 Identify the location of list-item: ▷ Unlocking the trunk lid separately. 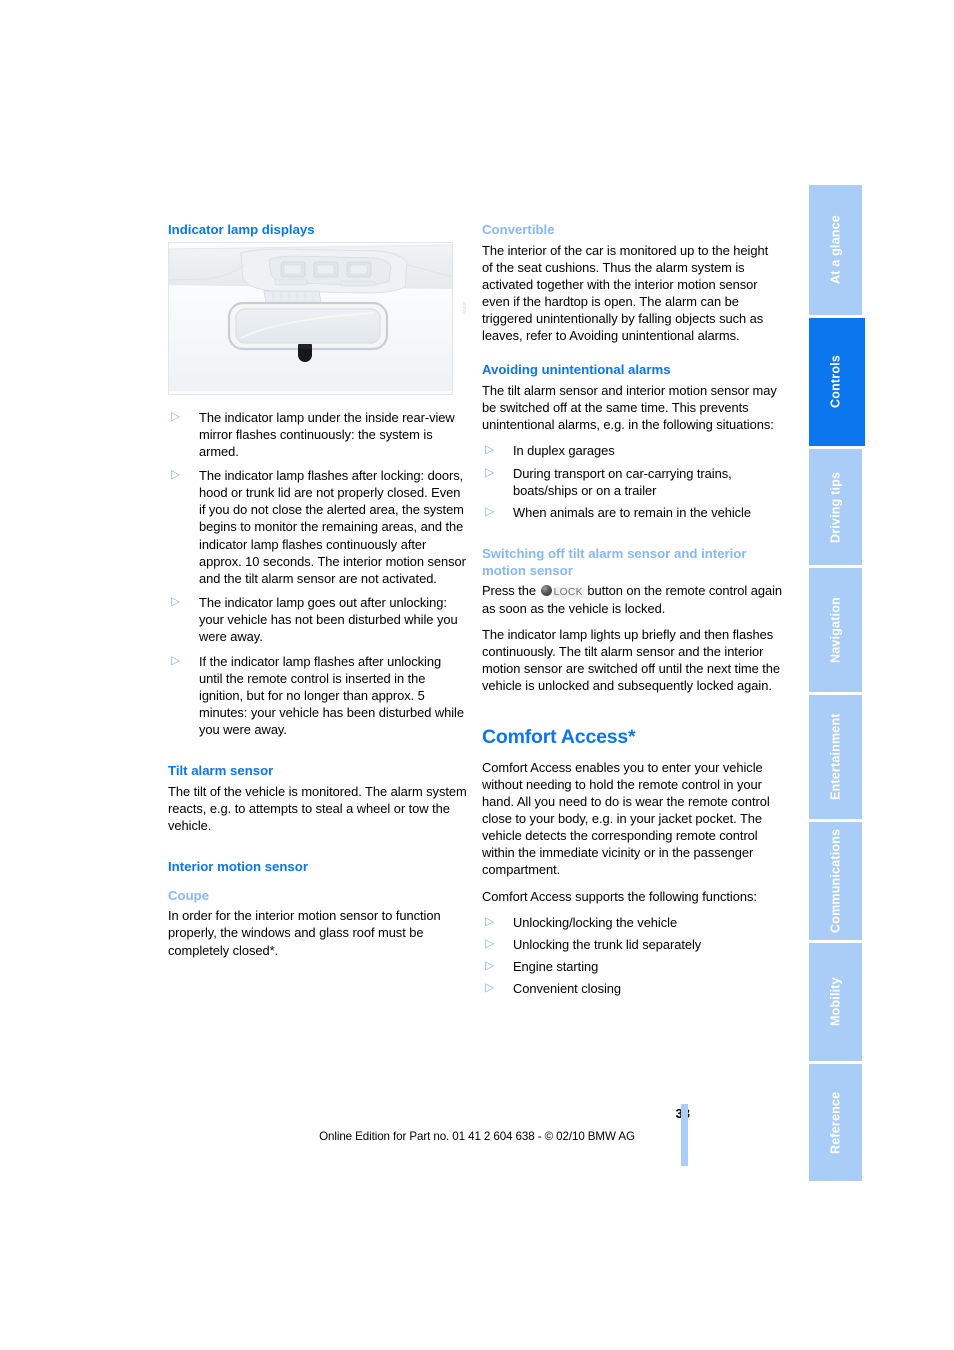
(632, 944).